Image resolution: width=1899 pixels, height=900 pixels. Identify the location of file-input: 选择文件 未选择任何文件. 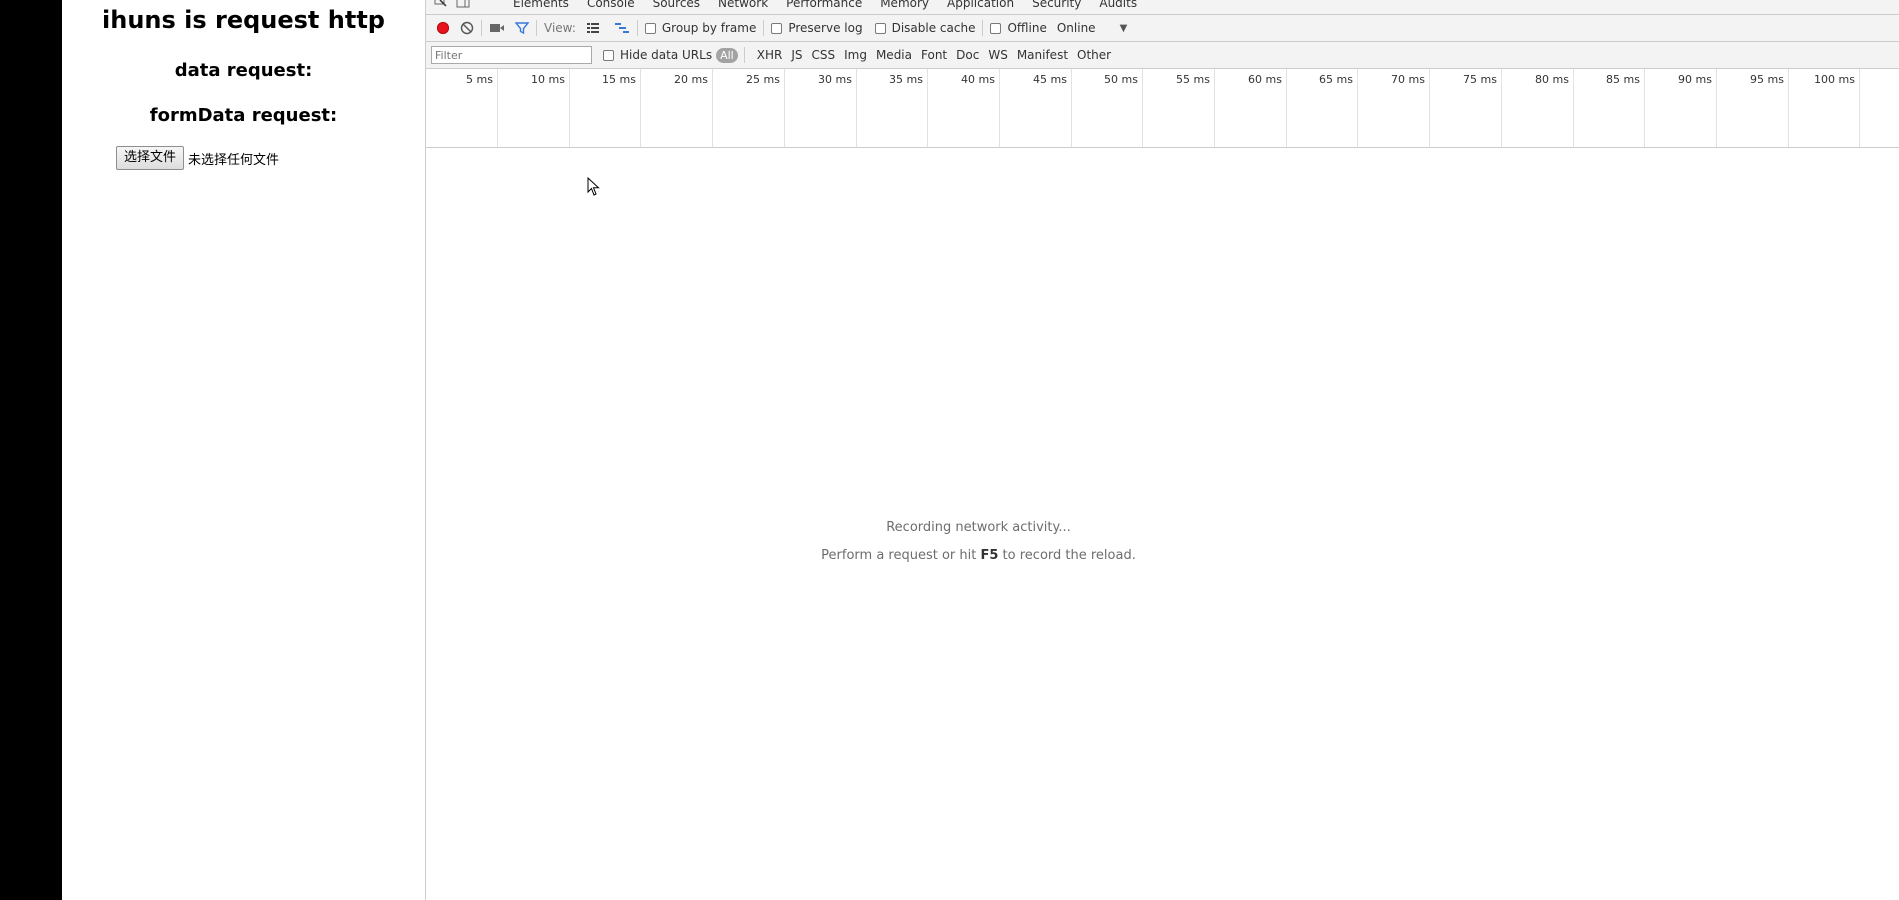
(197, 158).